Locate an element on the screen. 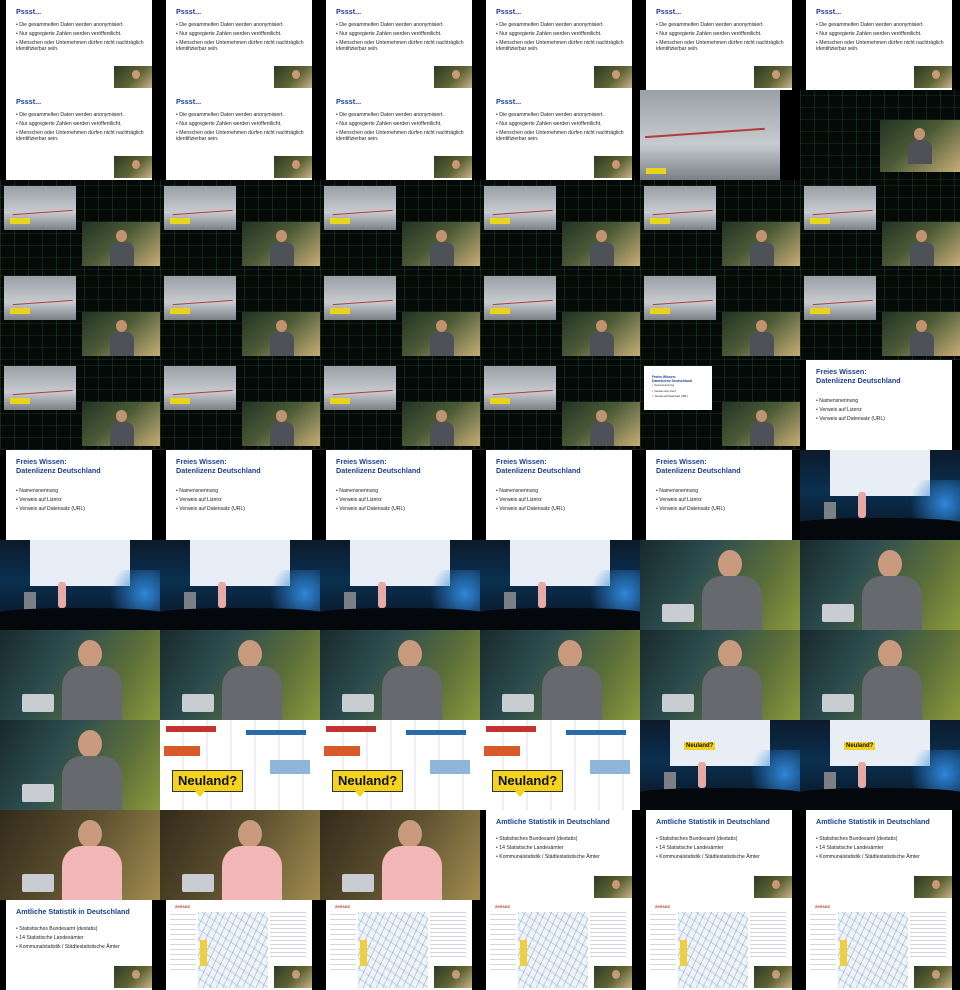 The width and height of the screenshot is (960, 990). bullet-item: Namensnennung is located at coordinates (242, 491).